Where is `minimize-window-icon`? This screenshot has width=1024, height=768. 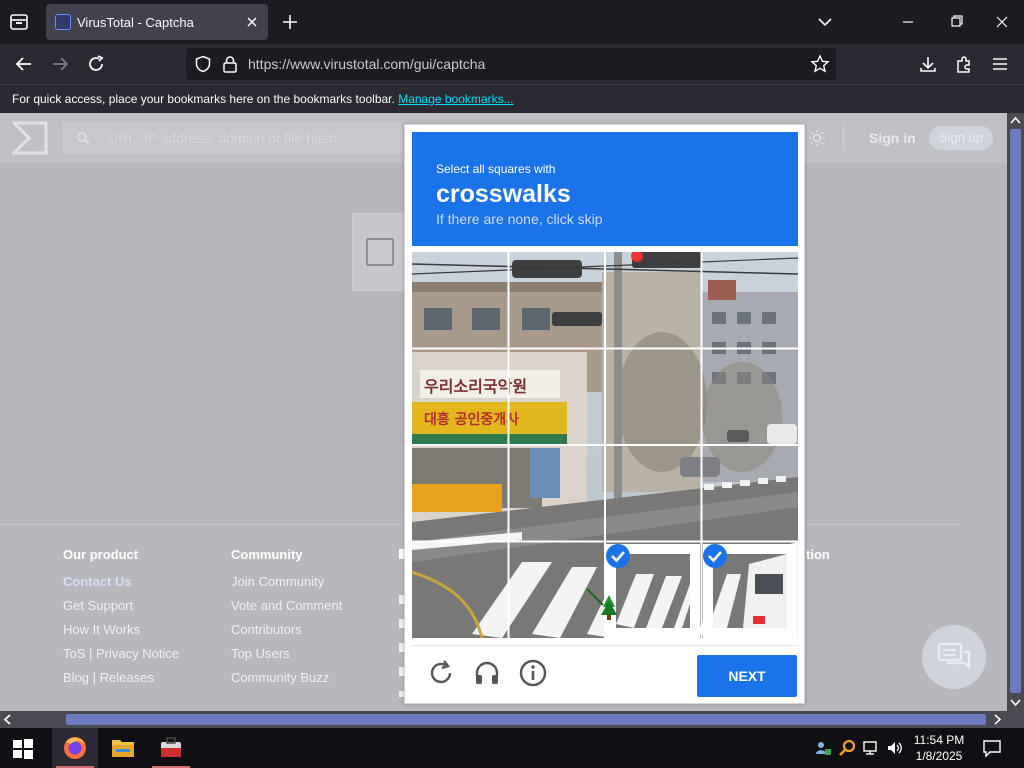 minimize-window-icon is located at coordinates (908, 22).